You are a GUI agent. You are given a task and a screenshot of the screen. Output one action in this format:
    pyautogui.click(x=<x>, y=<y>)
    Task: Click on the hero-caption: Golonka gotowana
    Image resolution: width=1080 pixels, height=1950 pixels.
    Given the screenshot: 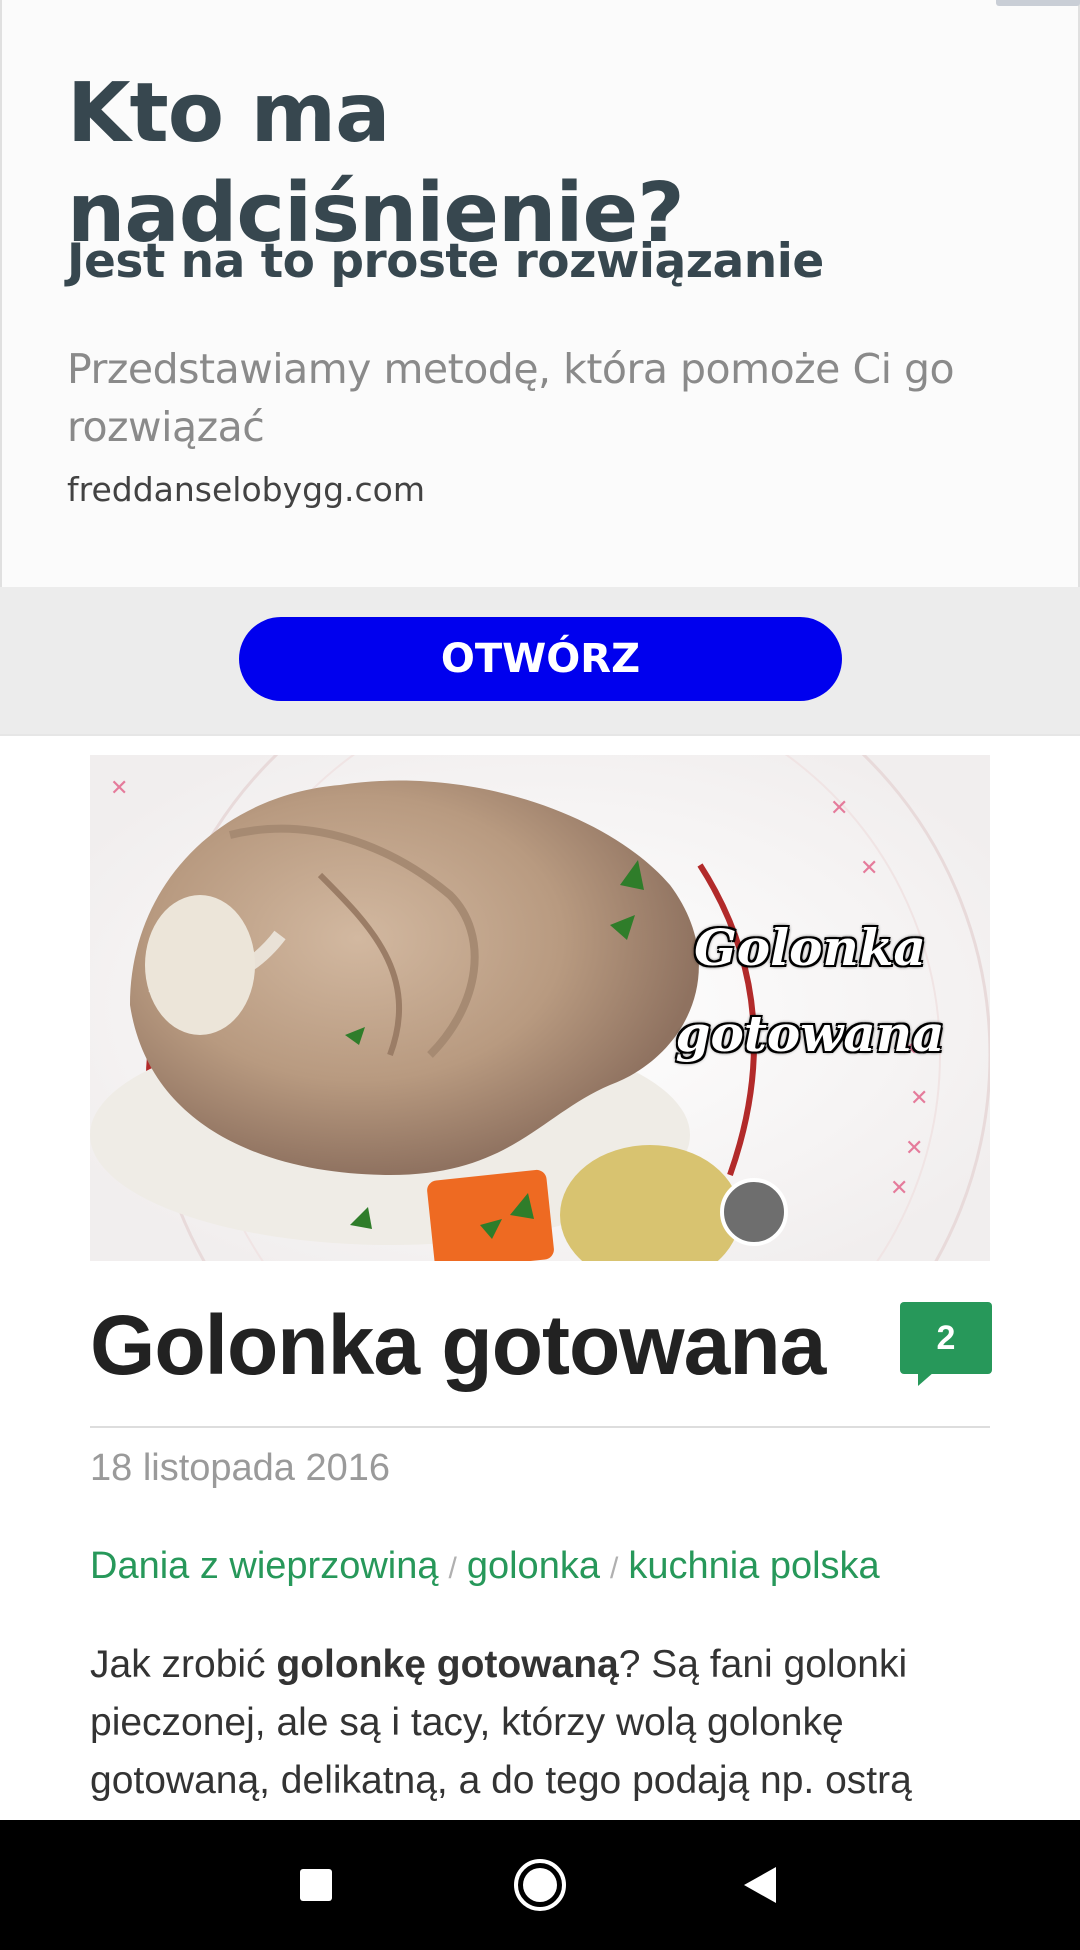 What is the action you would take?
    pyautogui.click(x=810, y=991)
    